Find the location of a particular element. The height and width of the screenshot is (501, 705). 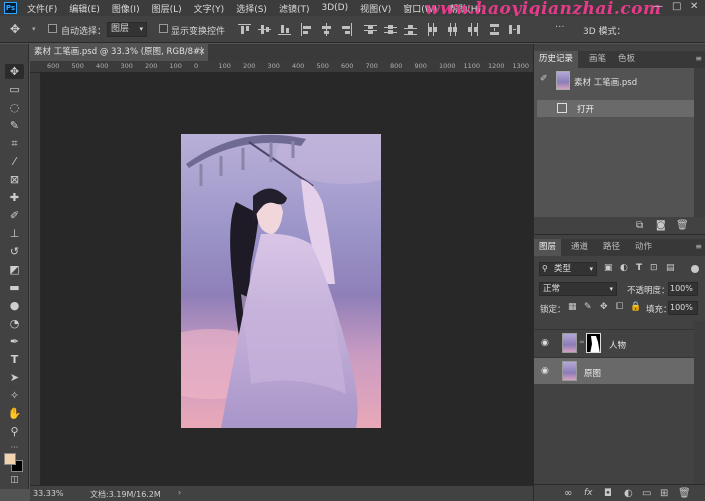

distribute-vcenter-icon is located at coordinates (390, 29).